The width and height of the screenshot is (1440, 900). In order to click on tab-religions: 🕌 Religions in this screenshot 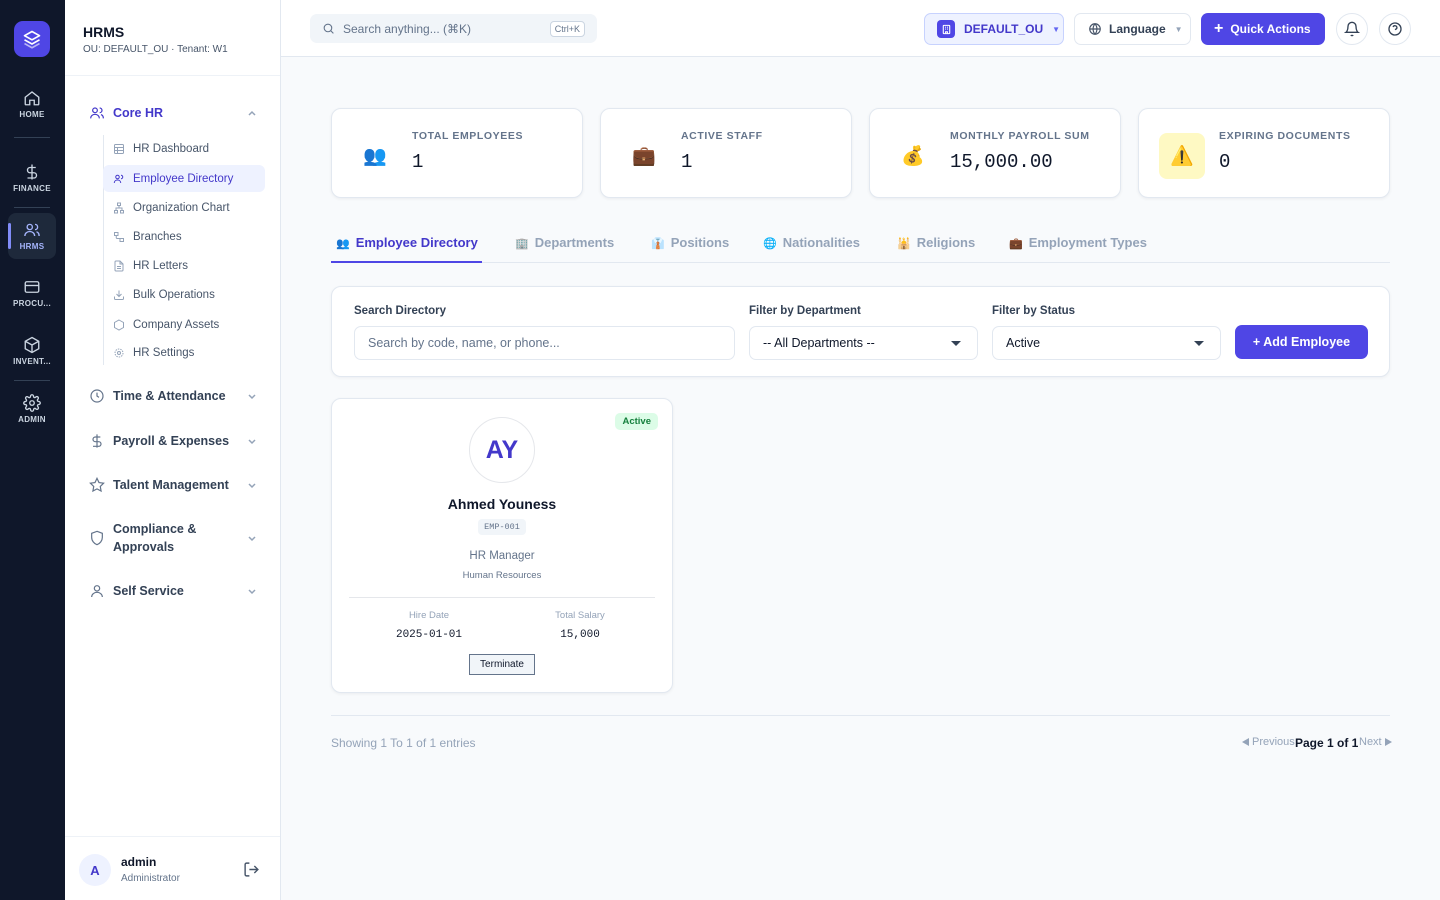, I will do `click(936, 249)`.